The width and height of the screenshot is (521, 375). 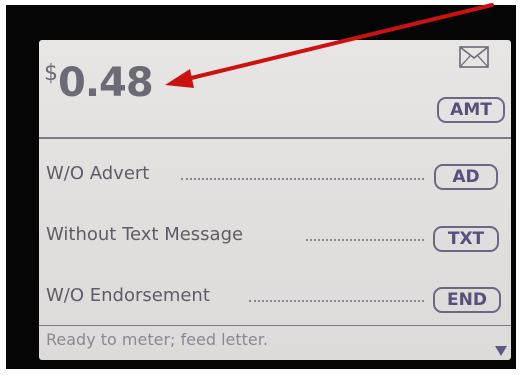 What do you see at coordinates (466, 239) in the screenshot?
I see `txt-button: TXT` at bounding box center [466, 239].